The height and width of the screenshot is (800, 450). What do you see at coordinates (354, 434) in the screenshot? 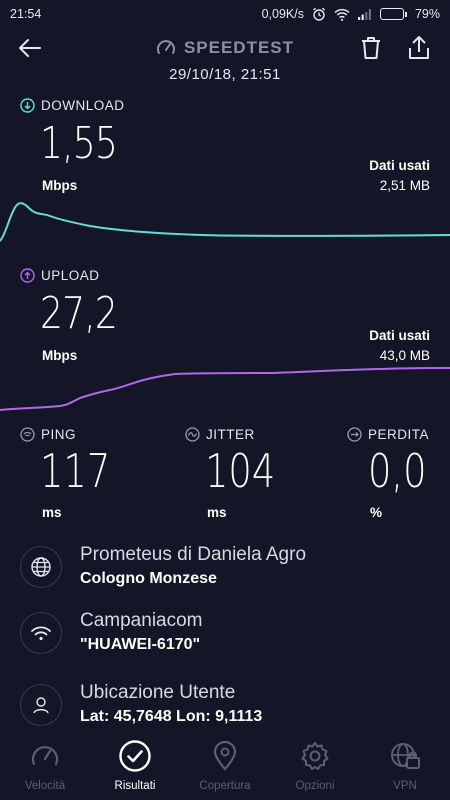
I see `packet-loss-icon` at bounding box center [354, 434].